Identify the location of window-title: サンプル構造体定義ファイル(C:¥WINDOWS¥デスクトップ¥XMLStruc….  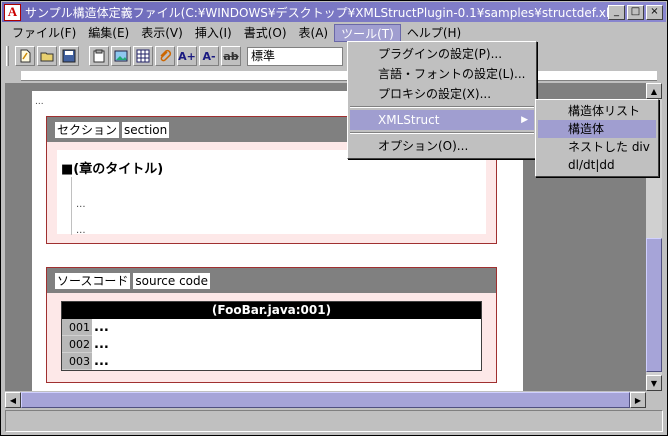
(316, 12).